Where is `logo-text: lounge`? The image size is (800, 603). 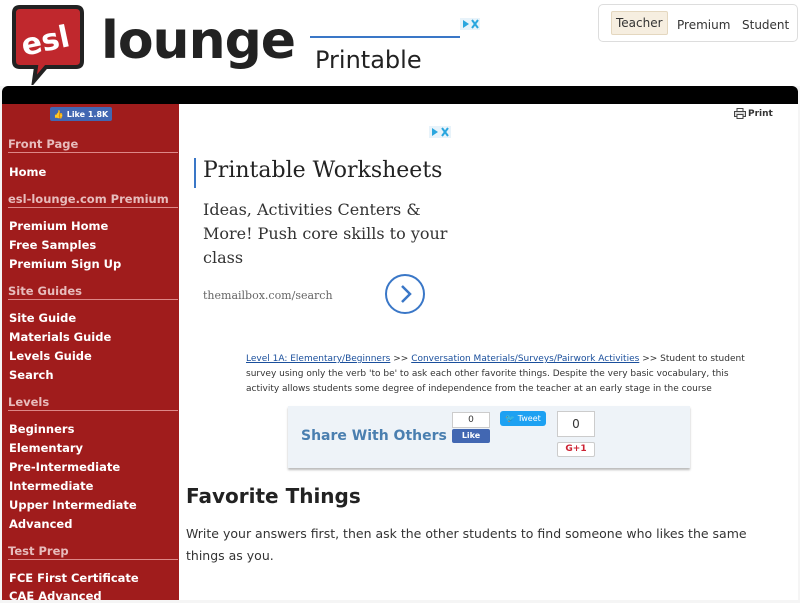
logo-text: lounge is located at coordinates (198, 41).